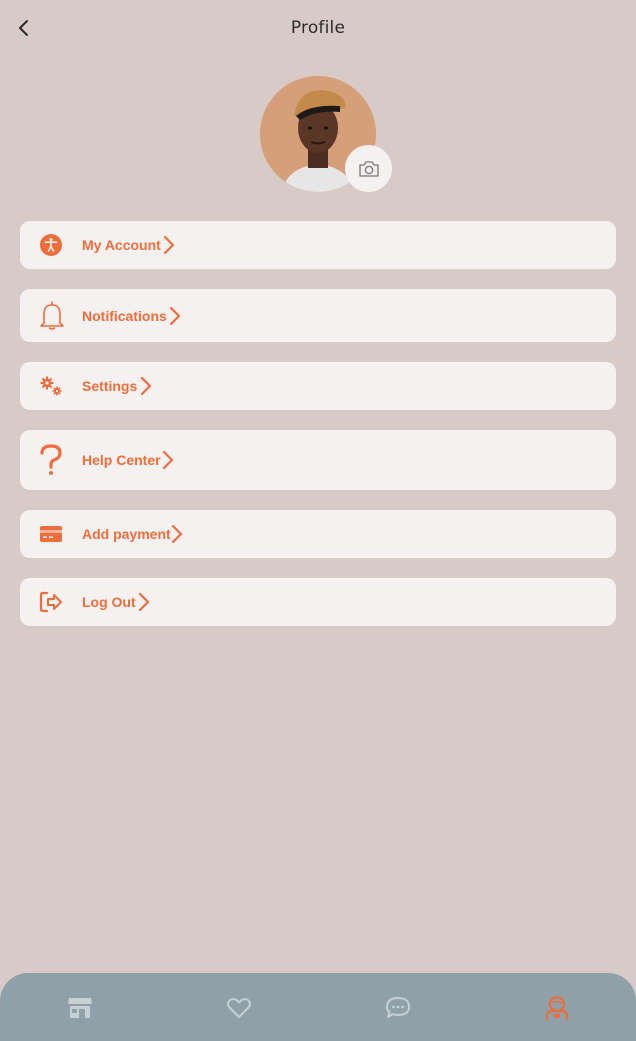 The height and width of the screenshot is (1041, 636). Describe the element at coordinates (52, 315) in the screenshot. I see `bell-icon` at that location.